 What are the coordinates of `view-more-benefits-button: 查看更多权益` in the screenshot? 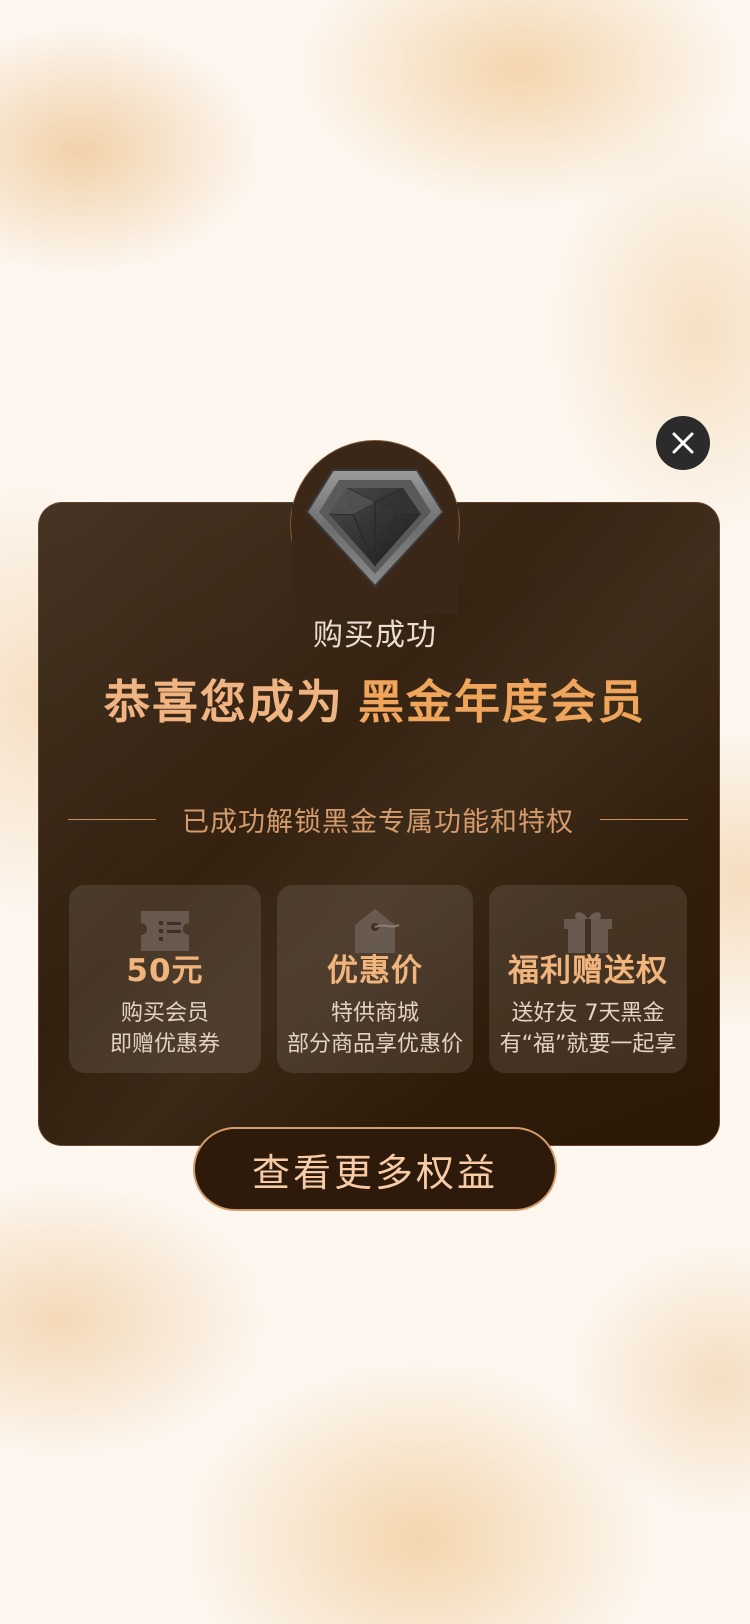 It's located at (375, 1169).